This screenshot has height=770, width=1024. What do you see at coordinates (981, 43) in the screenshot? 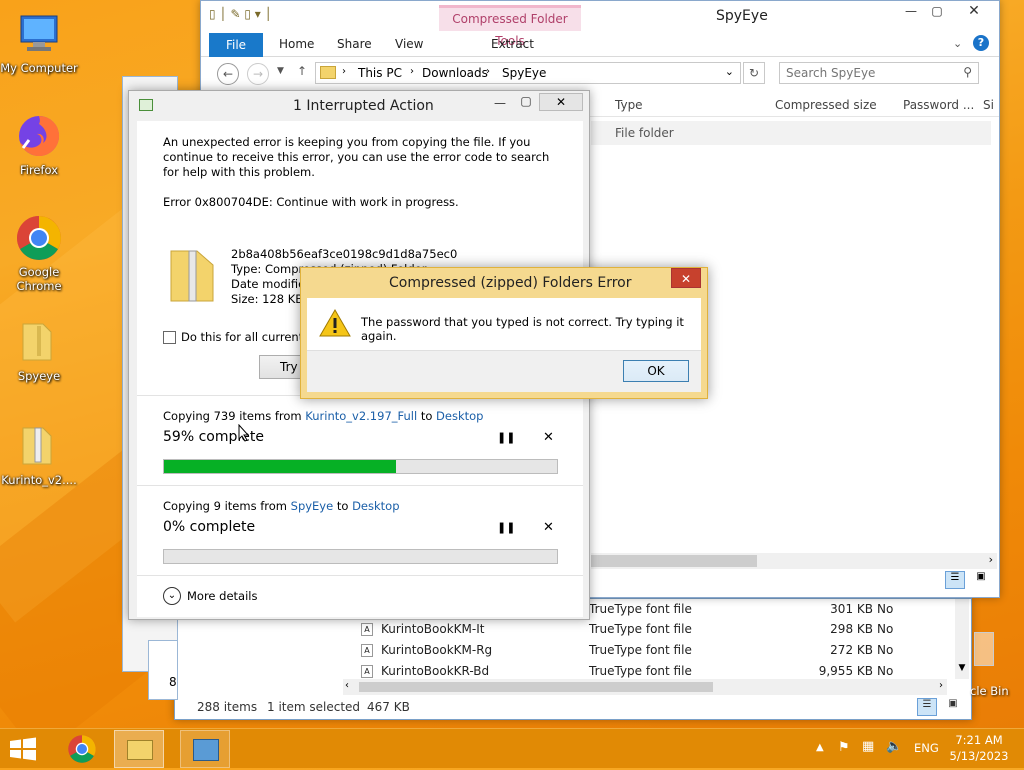
I see `help-icon: ?` at bounding box center [981, 43].